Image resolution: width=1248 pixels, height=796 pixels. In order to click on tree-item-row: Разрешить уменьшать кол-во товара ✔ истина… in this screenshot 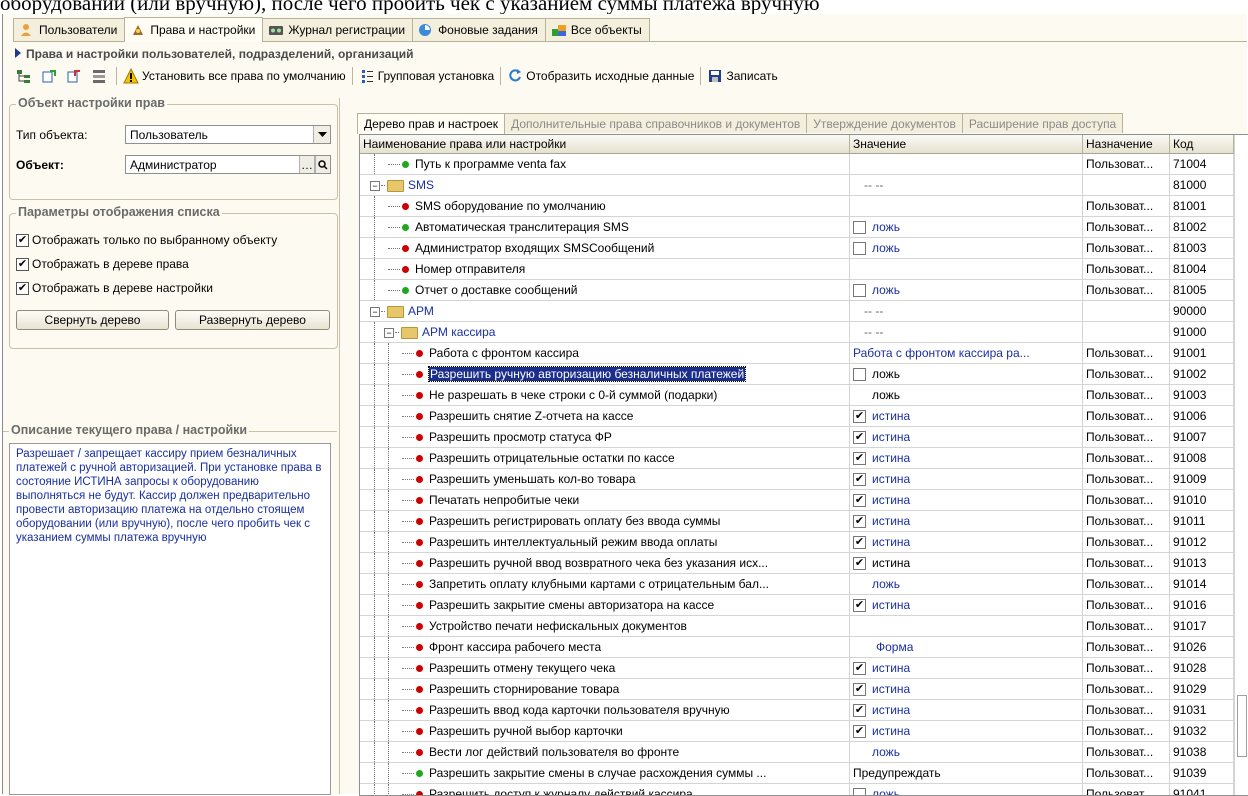, I will do `click(804, 479)`.